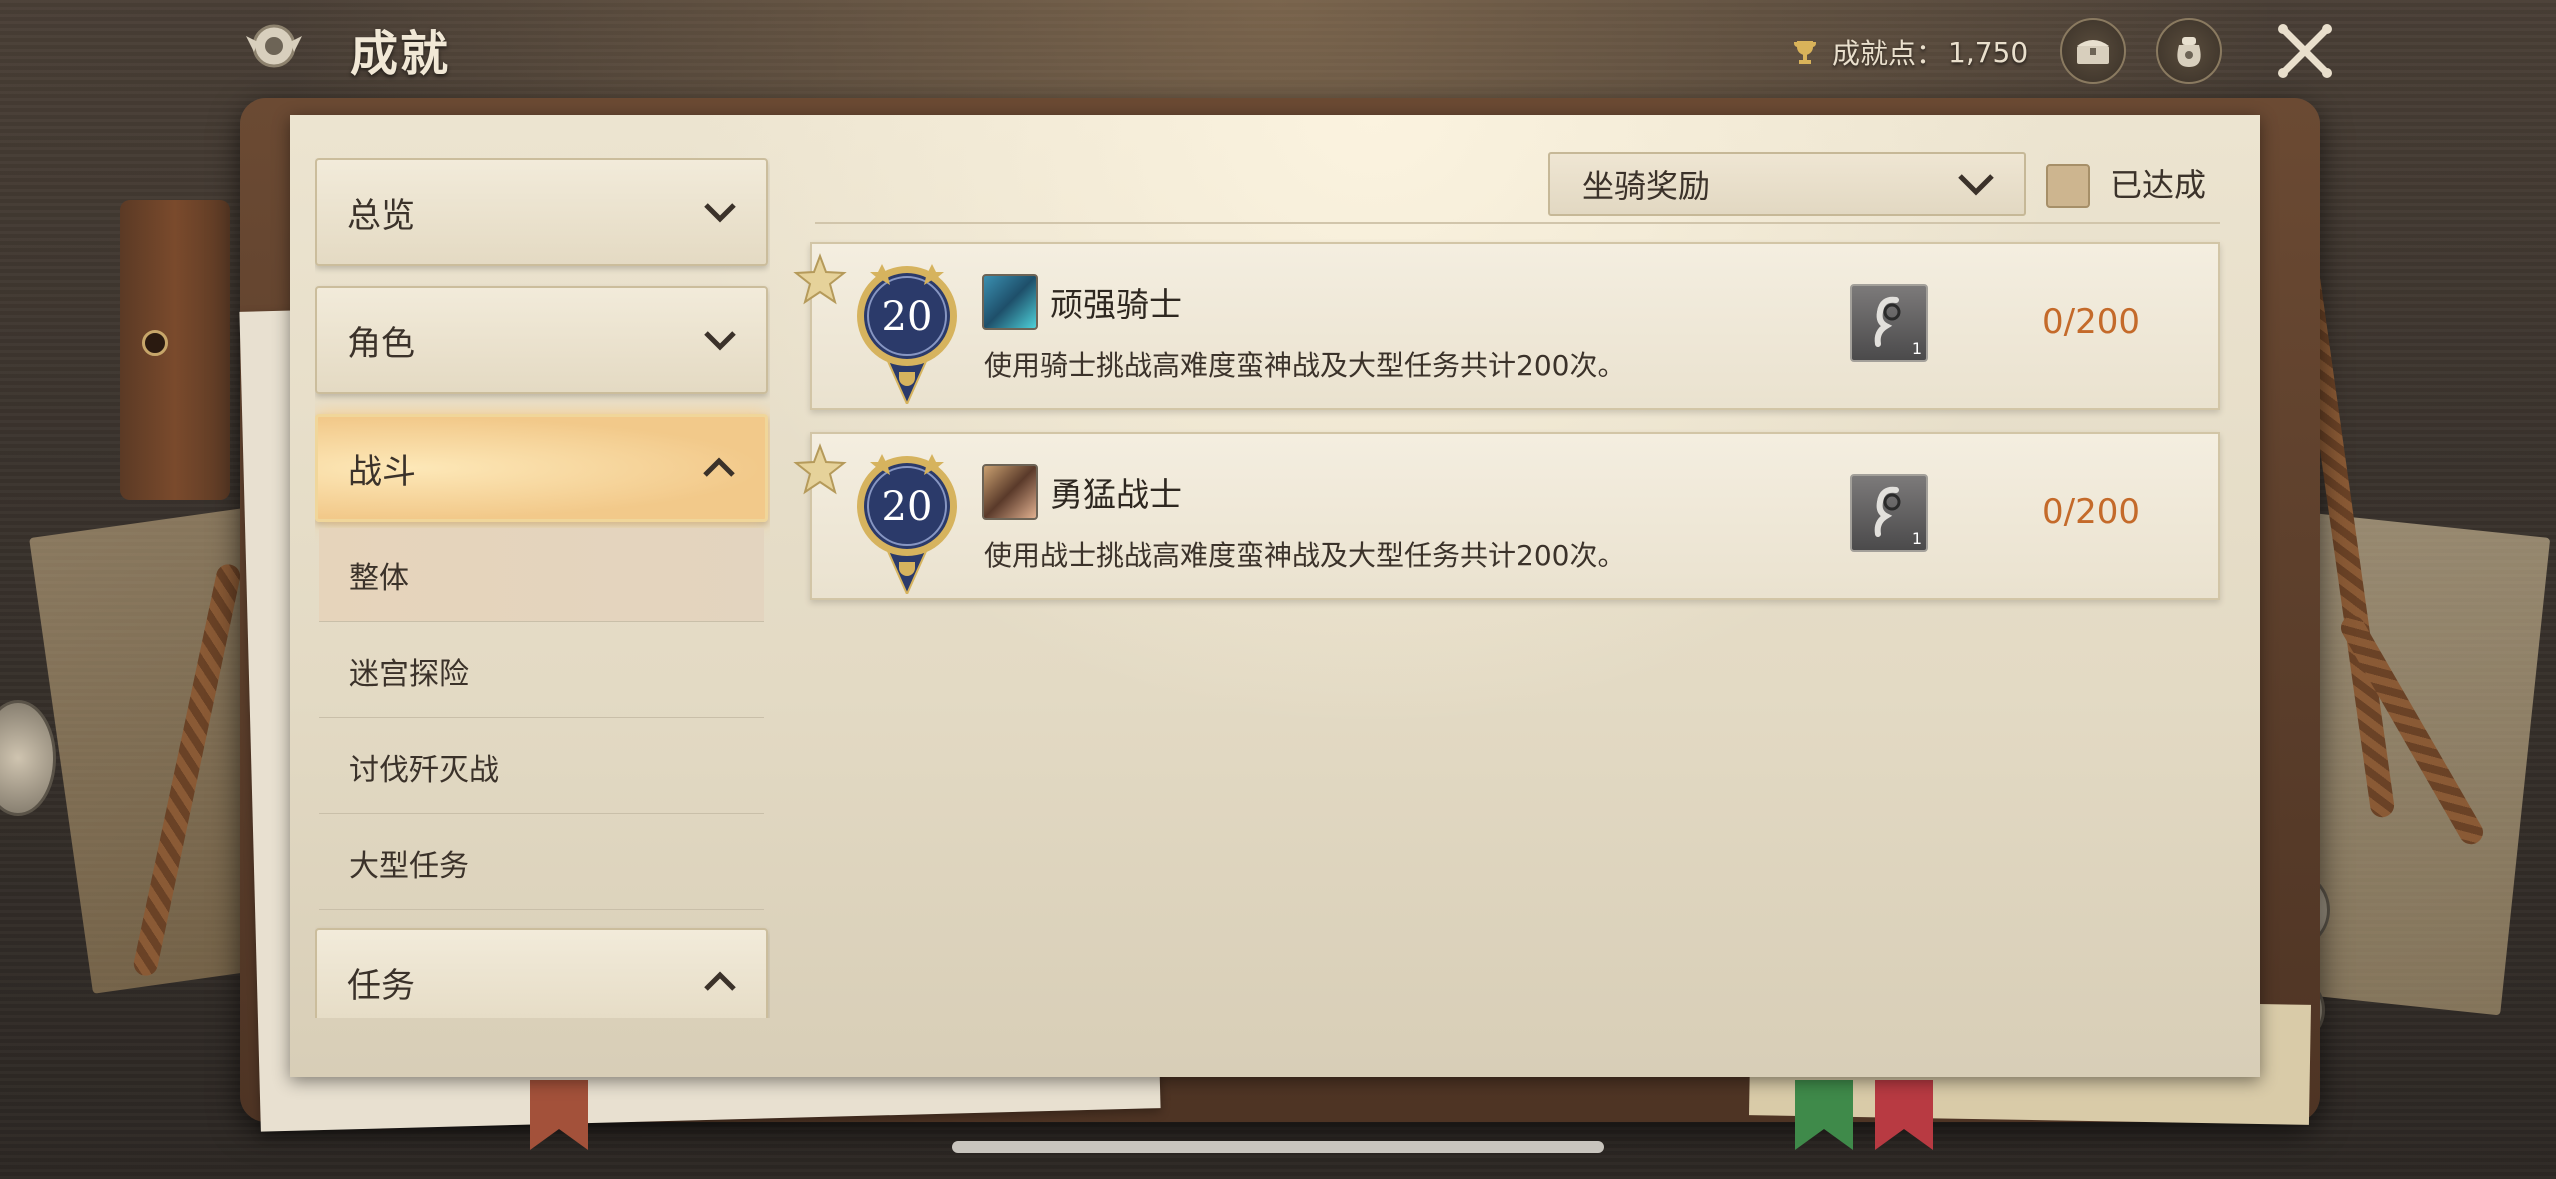 The width and height of the screenshot is (2556, 1179). I want to click on chest-icon, so click(2093, 52).